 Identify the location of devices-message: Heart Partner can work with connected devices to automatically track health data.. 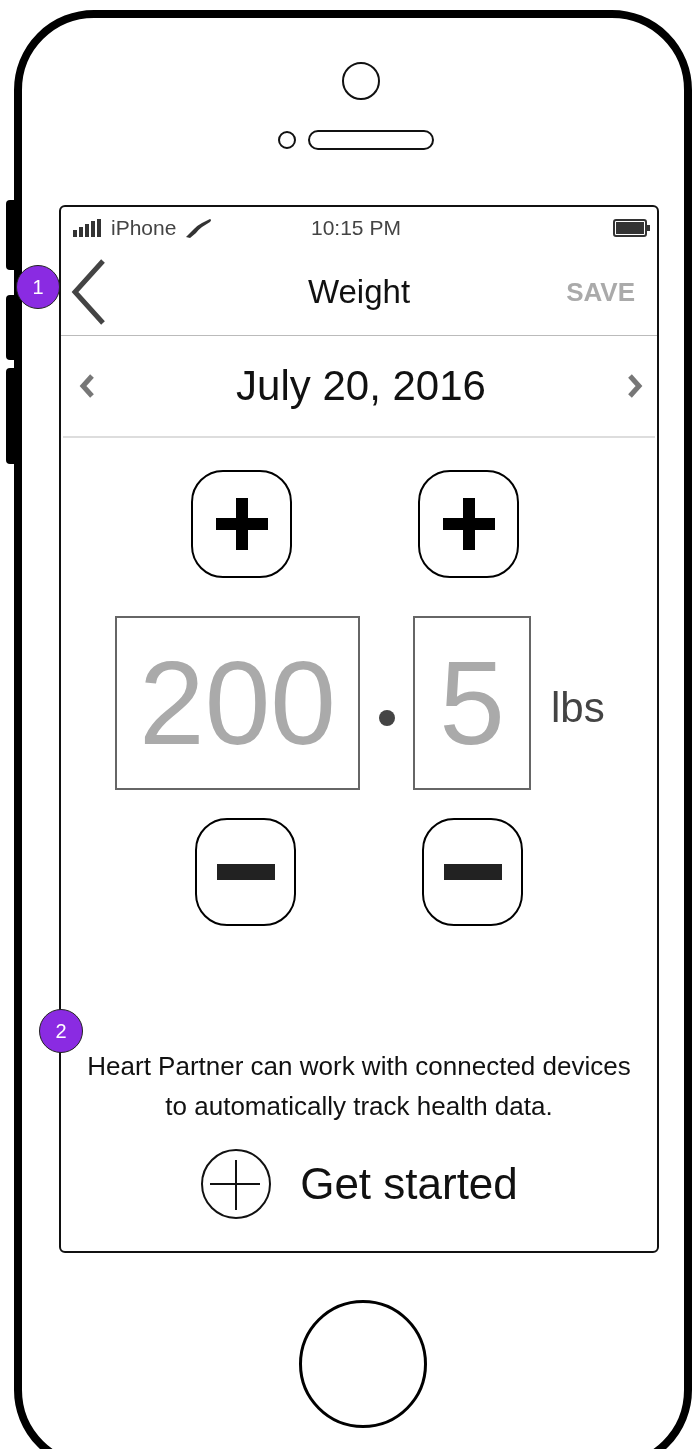
(359, 1086).